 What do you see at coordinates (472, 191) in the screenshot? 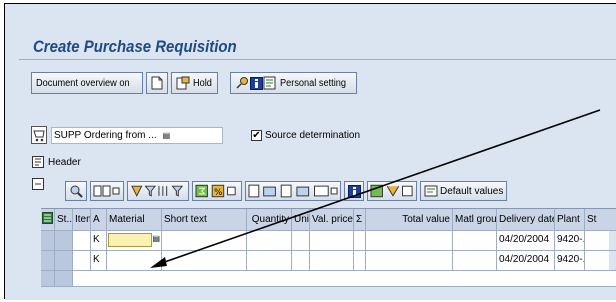
I see `default-values-label: Default values` at bounding box center [472, 191].